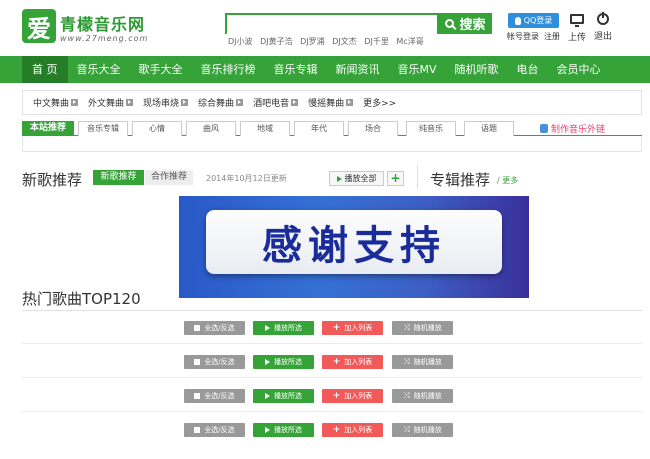 This screenshot has width=650, height=459. I want to click on nav-radio: 电台, so click(528, 69).